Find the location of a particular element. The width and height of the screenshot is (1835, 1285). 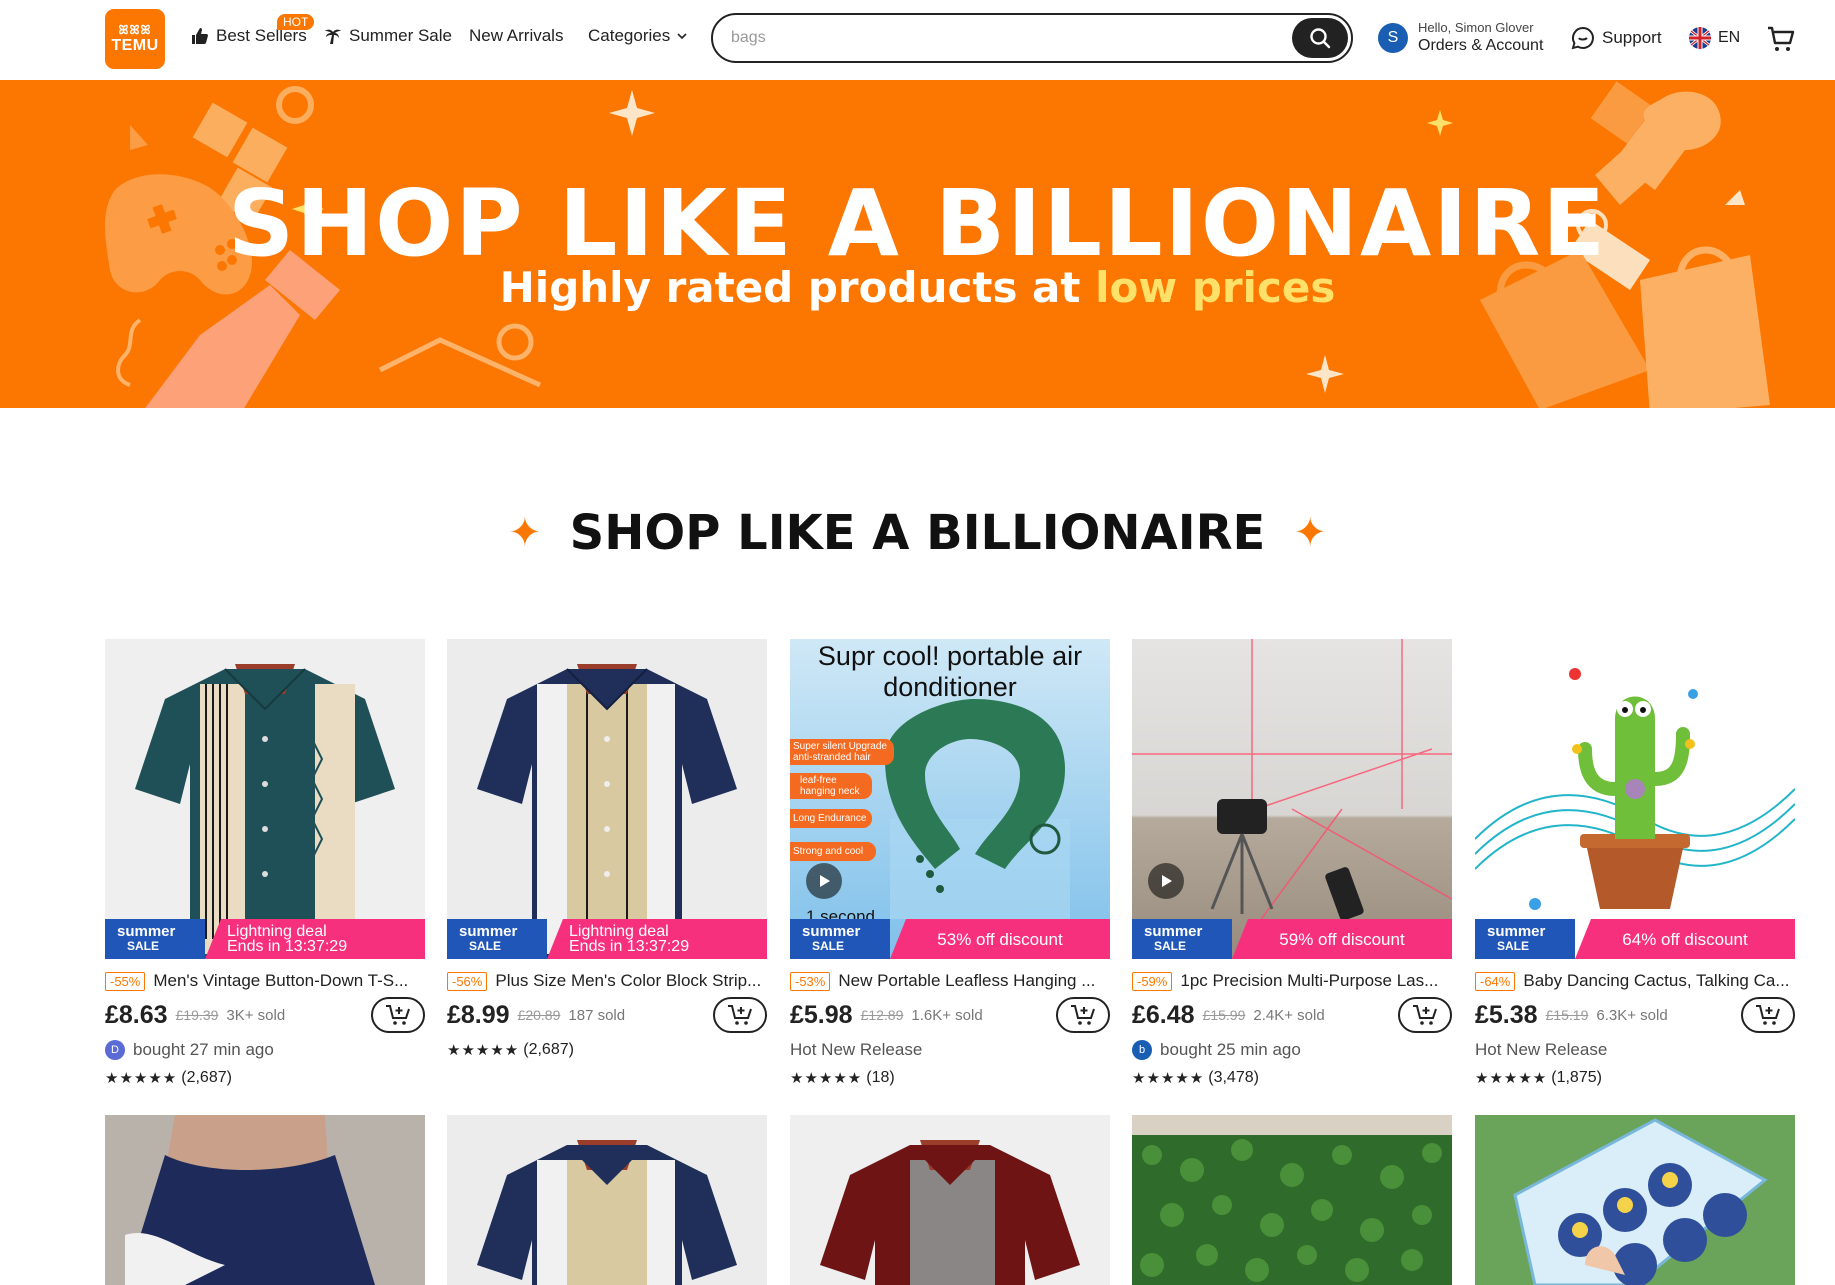

nav-summer-sale: Summer Sale is located at coordinates (387, 36).